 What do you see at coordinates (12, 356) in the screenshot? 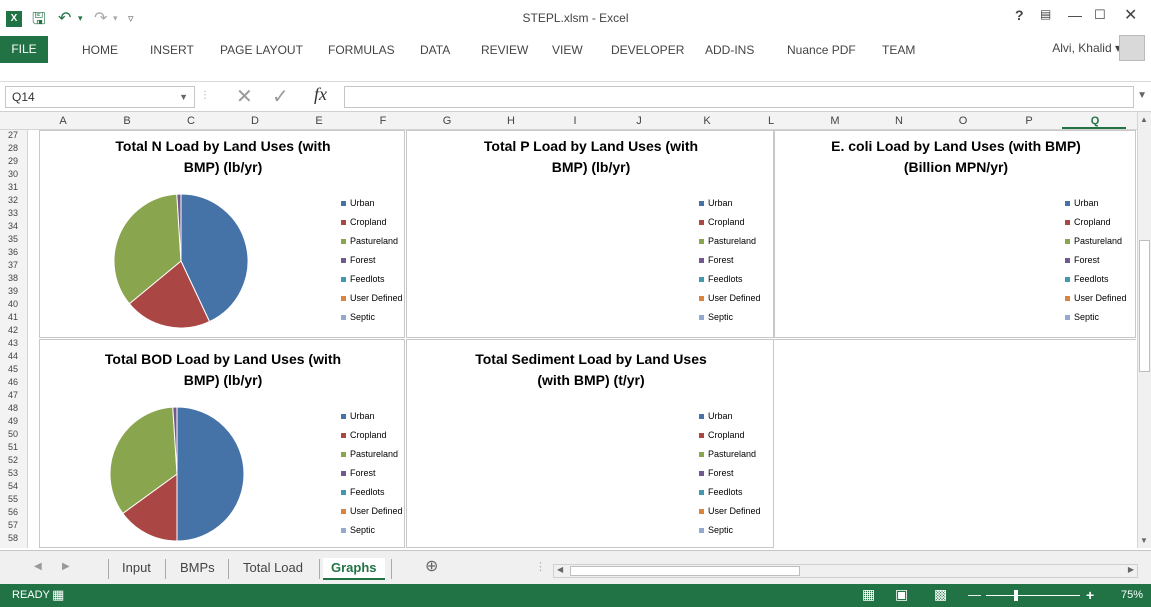
I see `row-header-44: 44` at bounding box center [12, 356].